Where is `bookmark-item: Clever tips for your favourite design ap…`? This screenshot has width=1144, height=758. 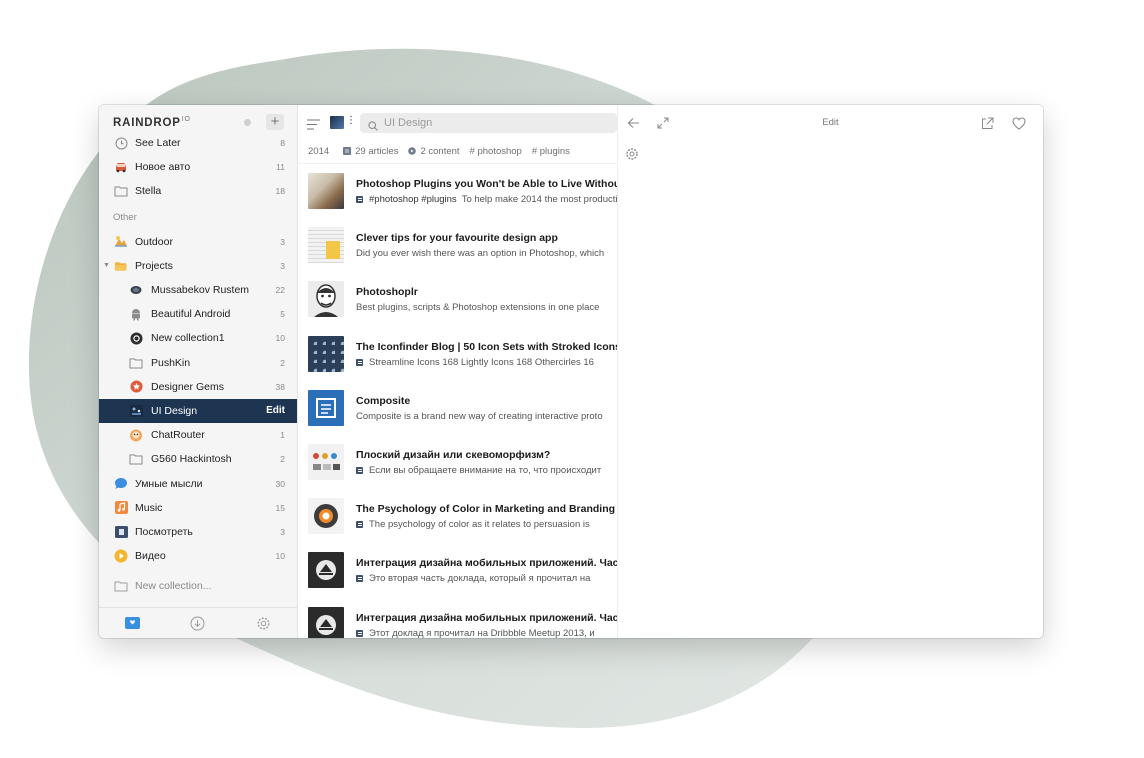 bookmark-item: Clever tips for your favourite design ap… is located at coordinates (457, 246).